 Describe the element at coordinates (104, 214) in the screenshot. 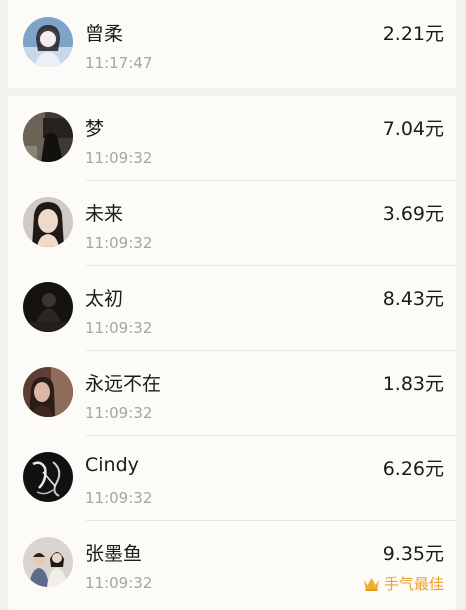

I see `entry-name: 未来` at that location.